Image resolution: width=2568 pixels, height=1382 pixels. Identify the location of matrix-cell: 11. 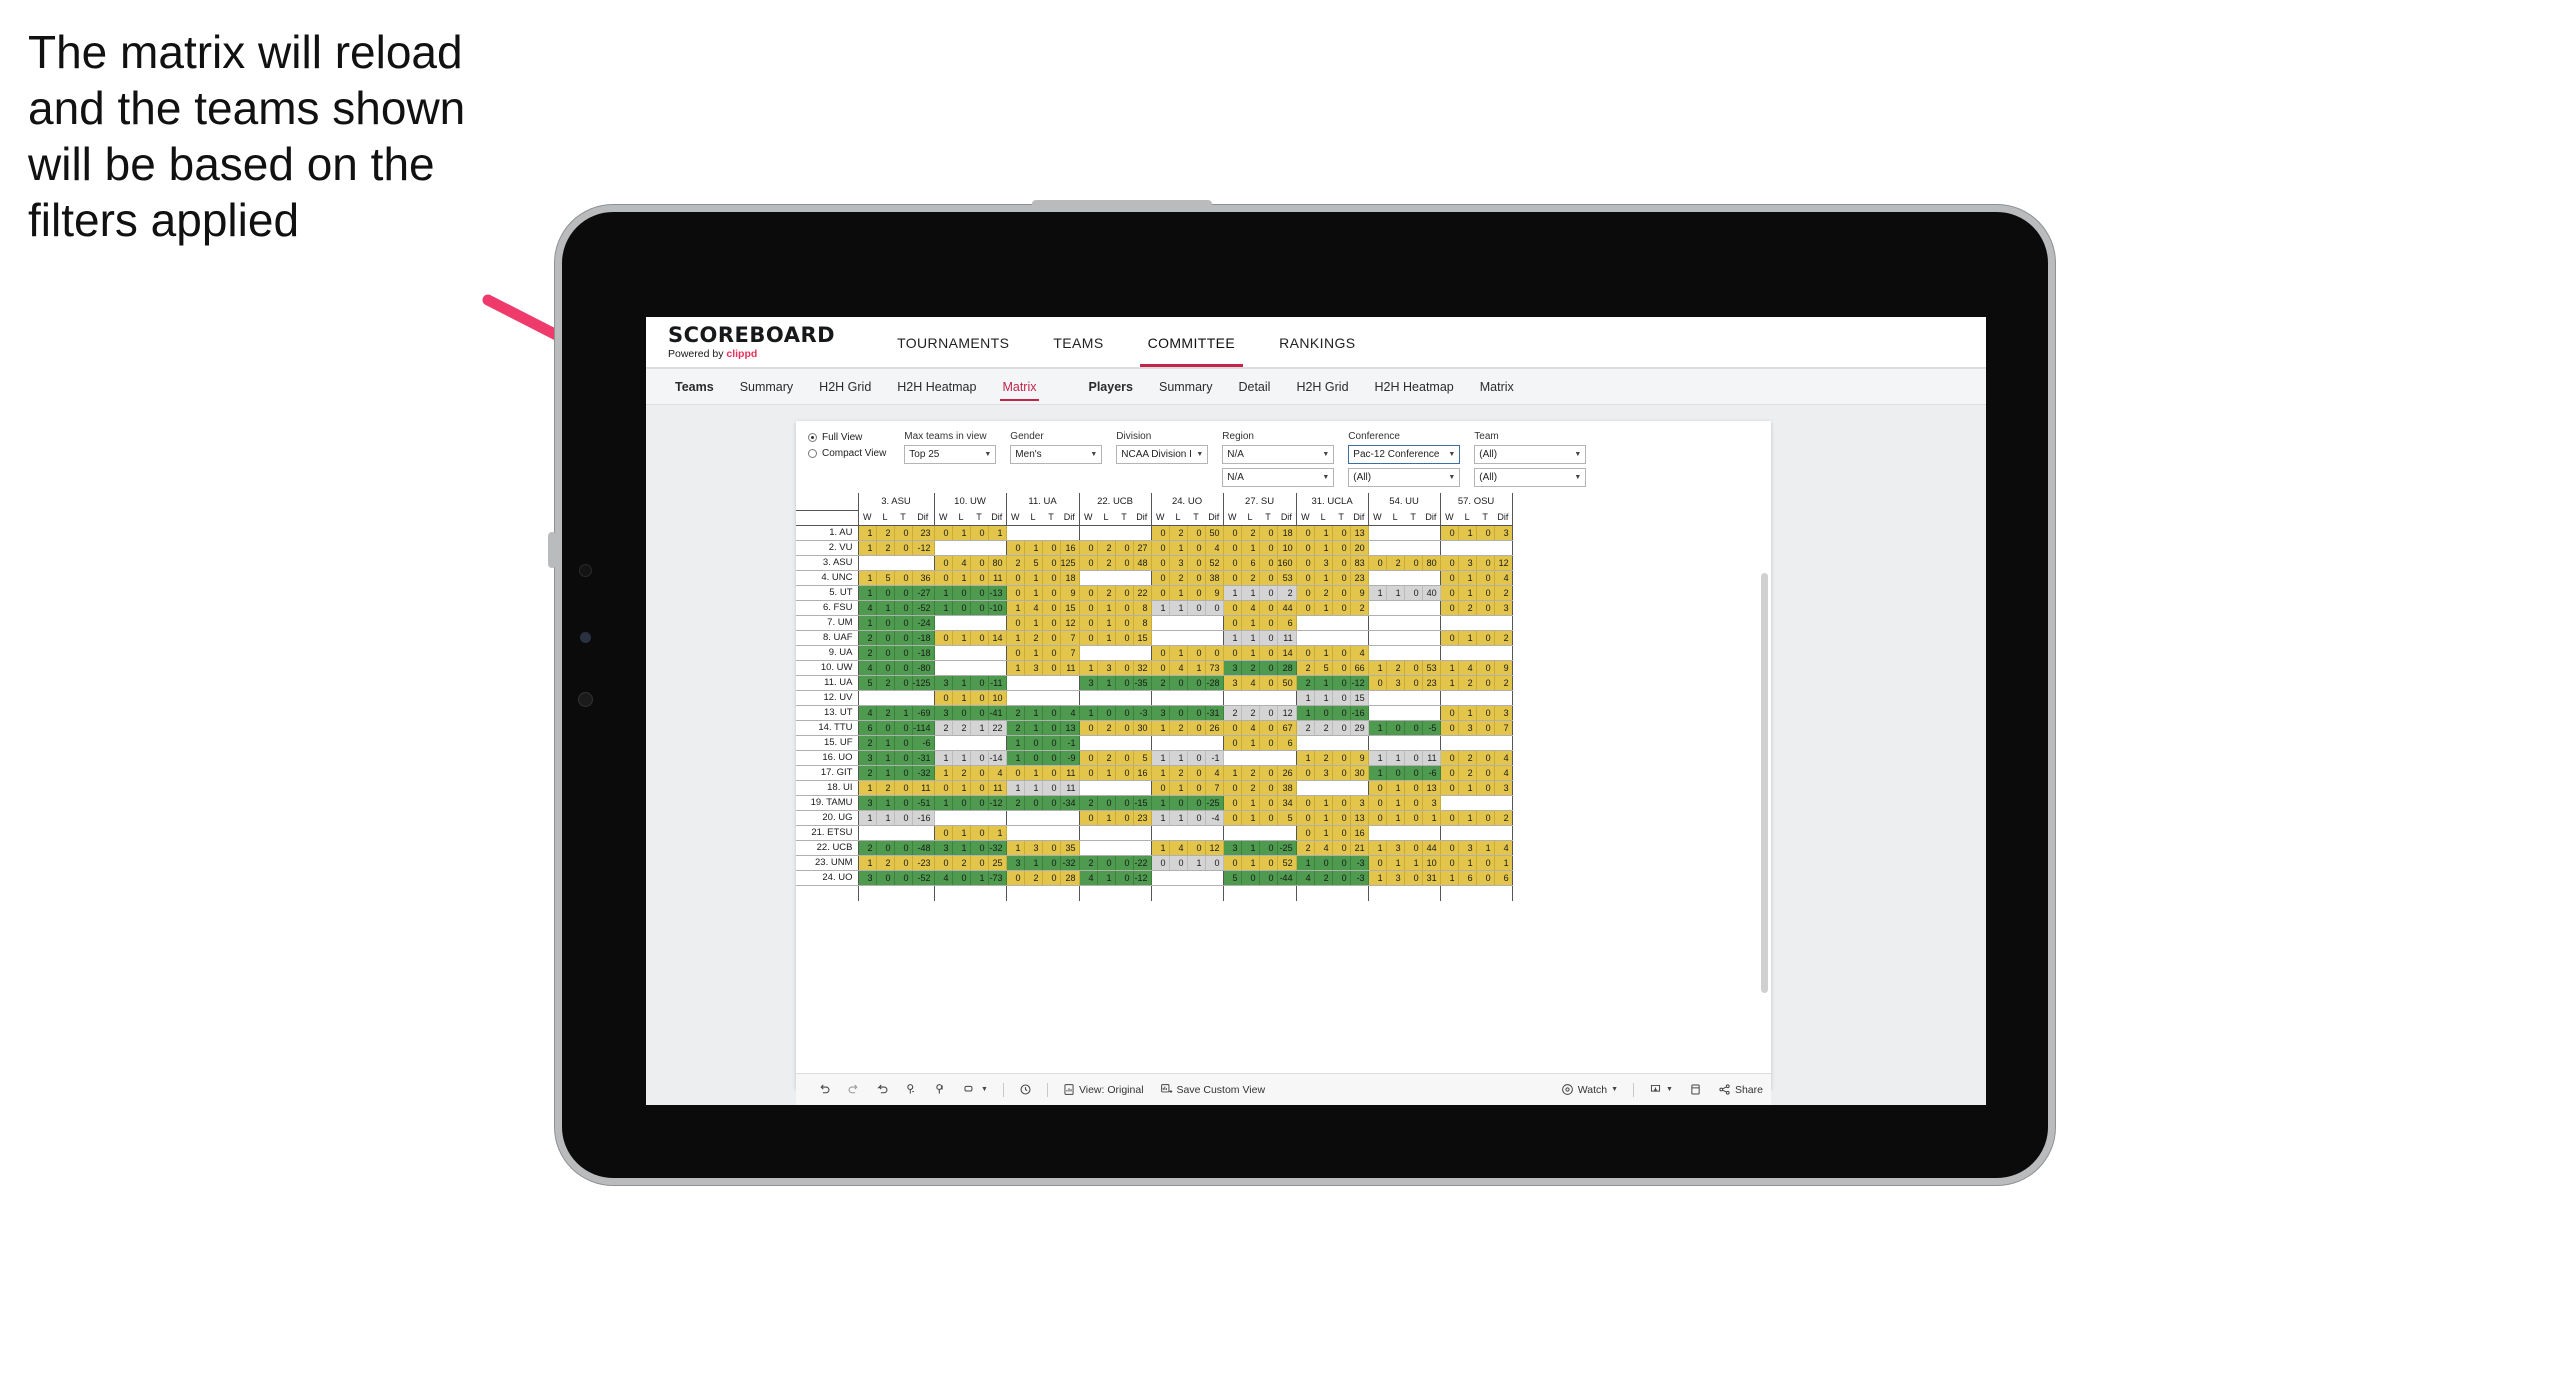
(997, 788).